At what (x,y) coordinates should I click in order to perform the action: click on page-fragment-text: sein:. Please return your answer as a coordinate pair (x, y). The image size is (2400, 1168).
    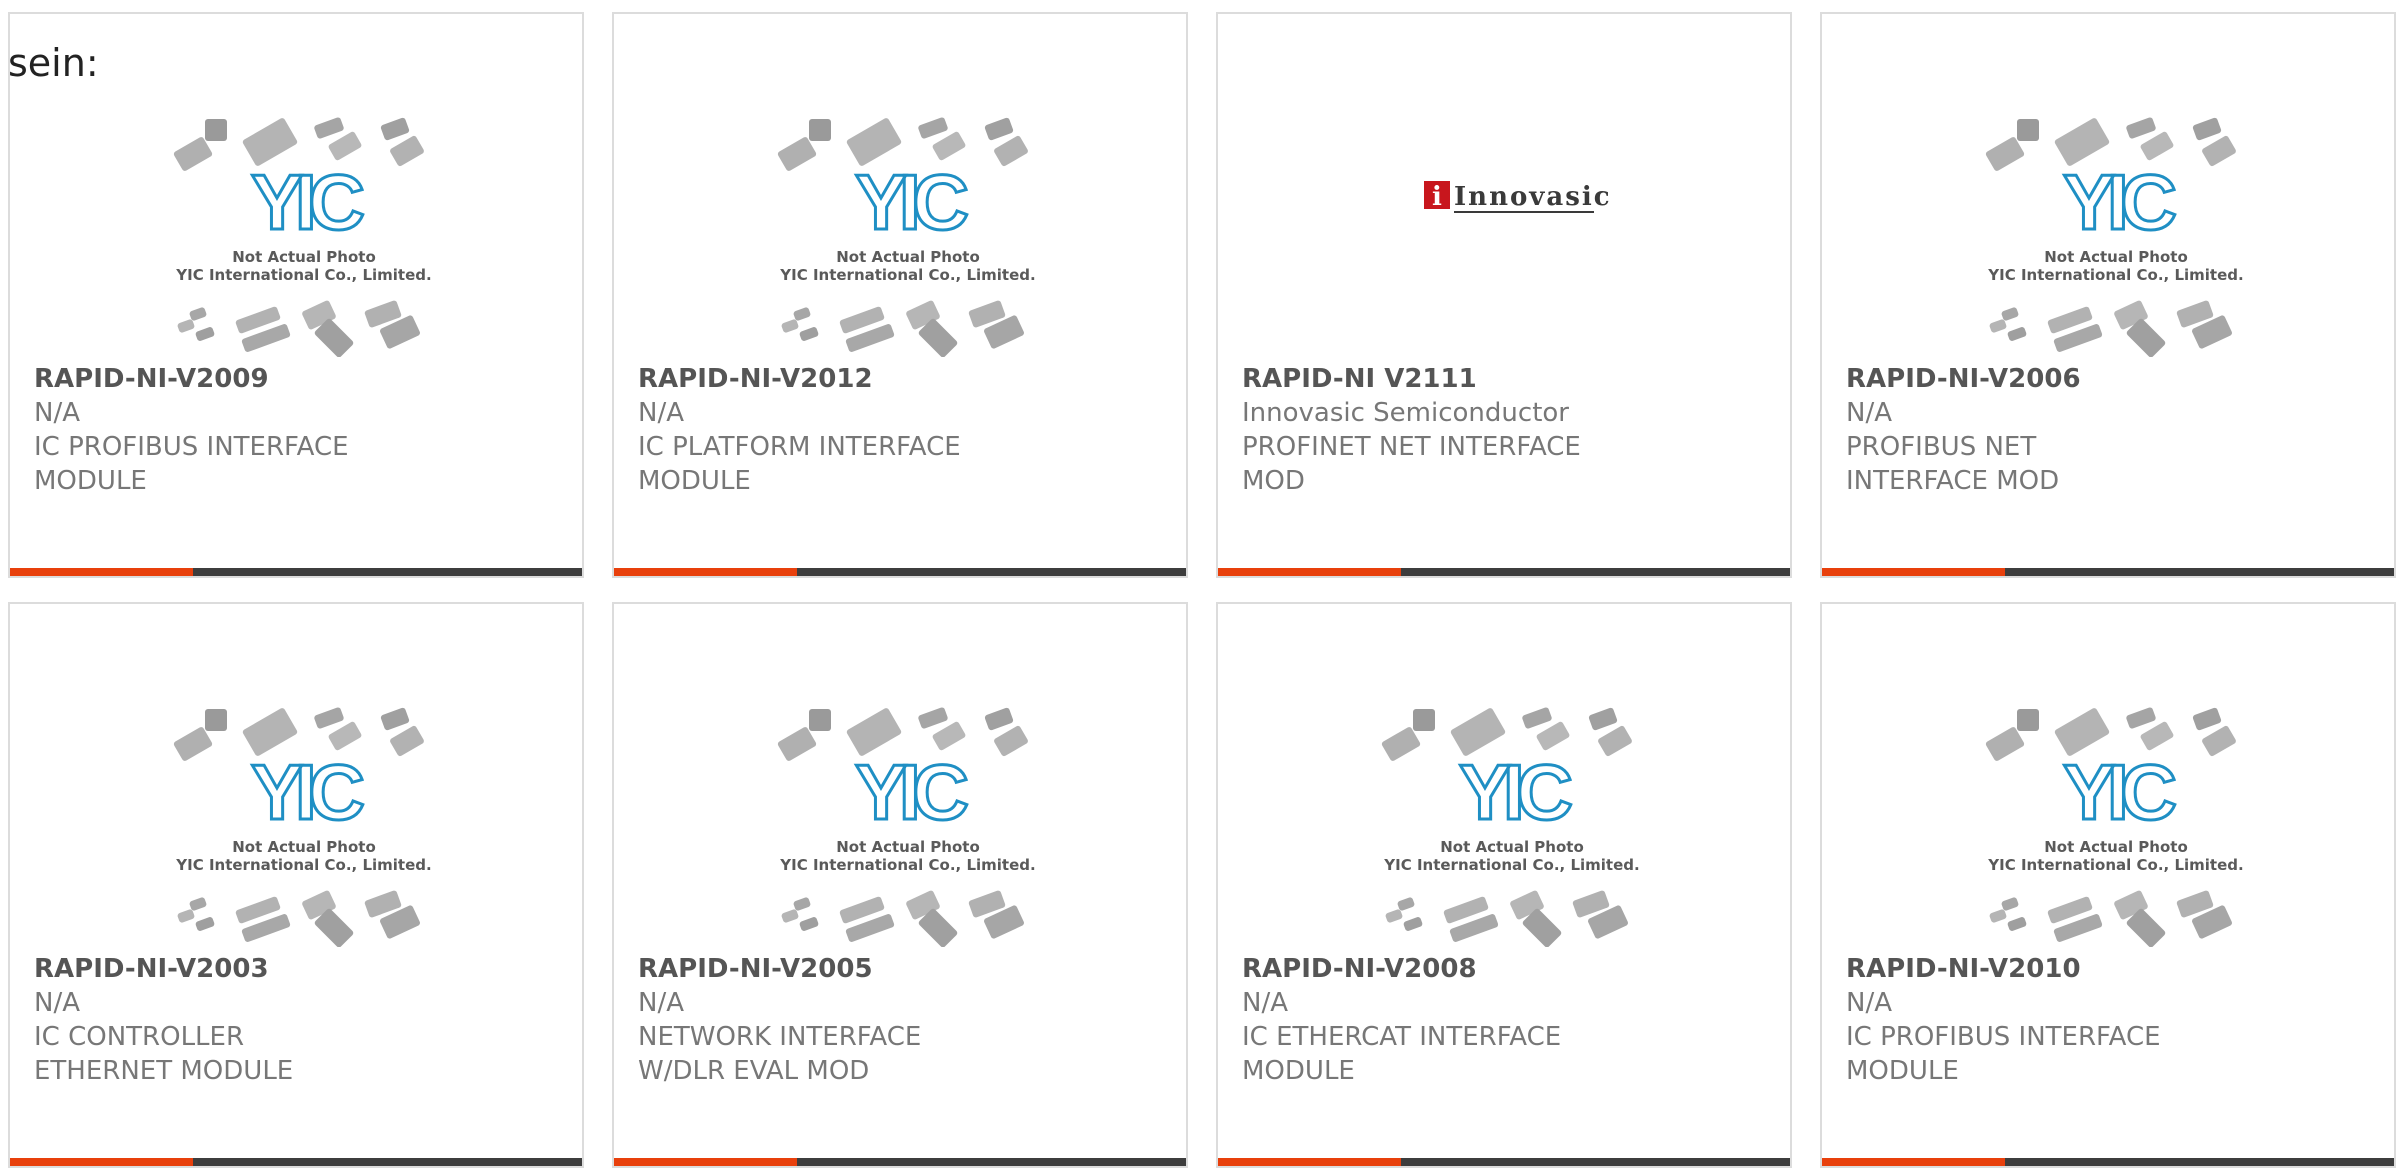
    Looking at the image, I should click on (53, 63).